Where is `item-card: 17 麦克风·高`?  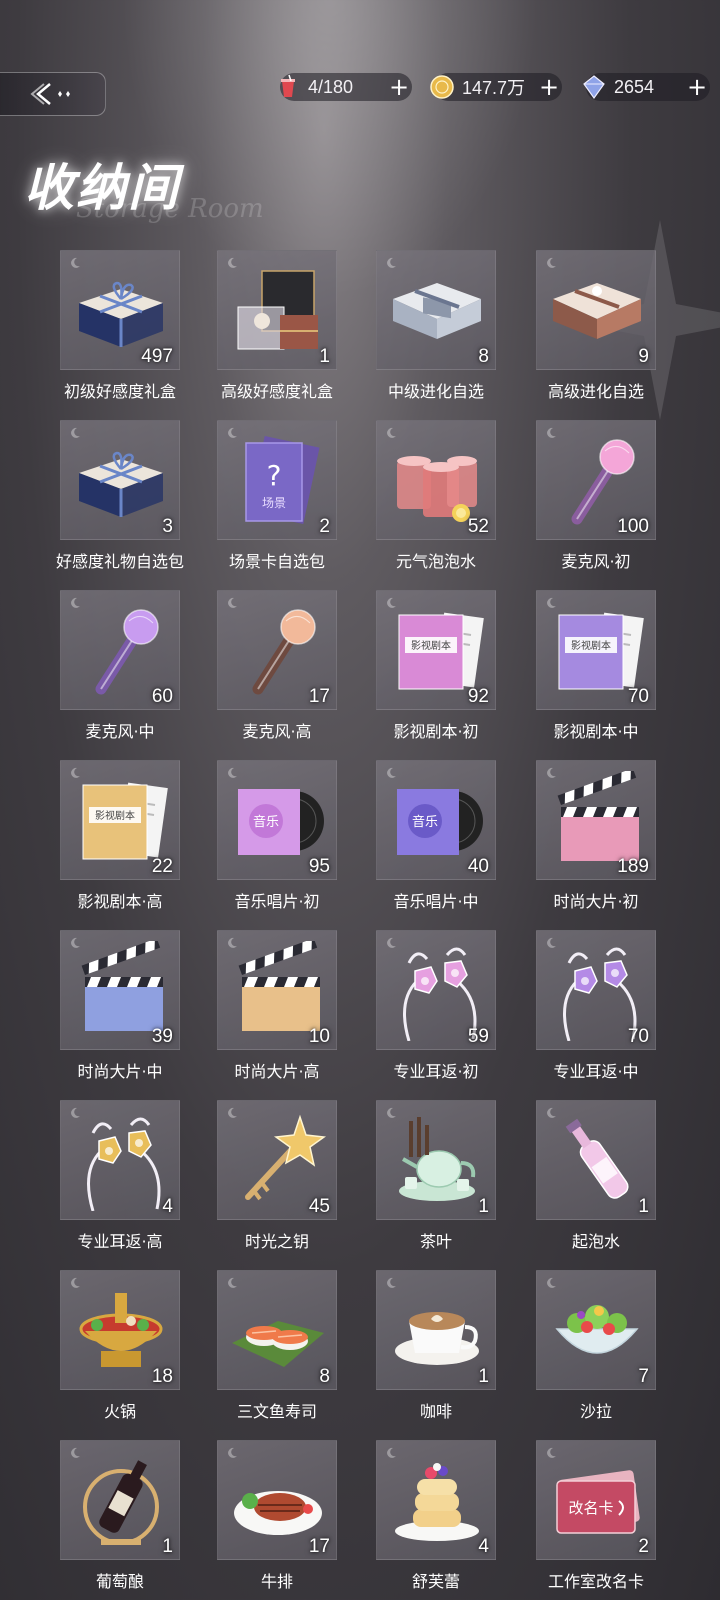 item-card: 17 麦克风·高 is located at coordinates (277, 675).